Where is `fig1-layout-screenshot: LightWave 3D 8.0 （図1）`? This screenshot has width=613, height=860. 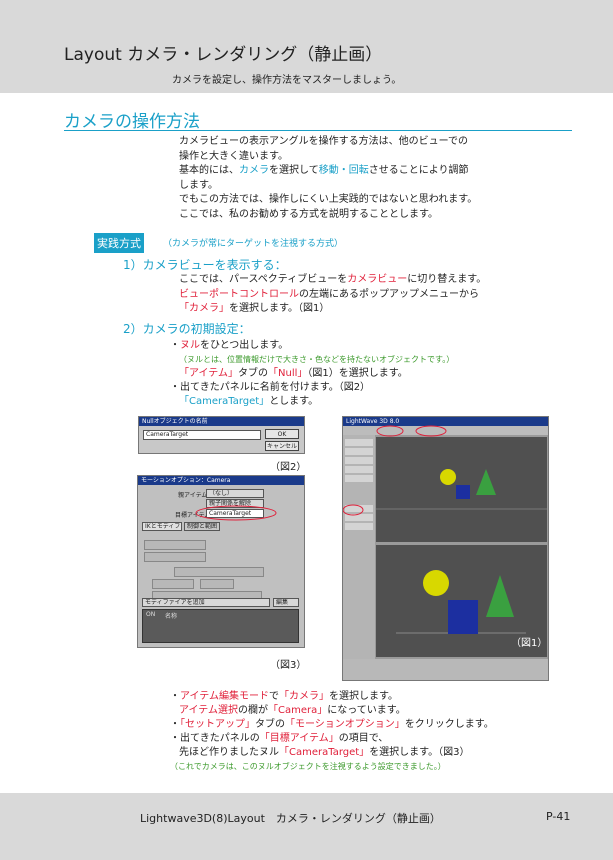 fig1-layout-screenshot: LightWave 3D 8.0 （図1） is located at coordinates (445, 548).